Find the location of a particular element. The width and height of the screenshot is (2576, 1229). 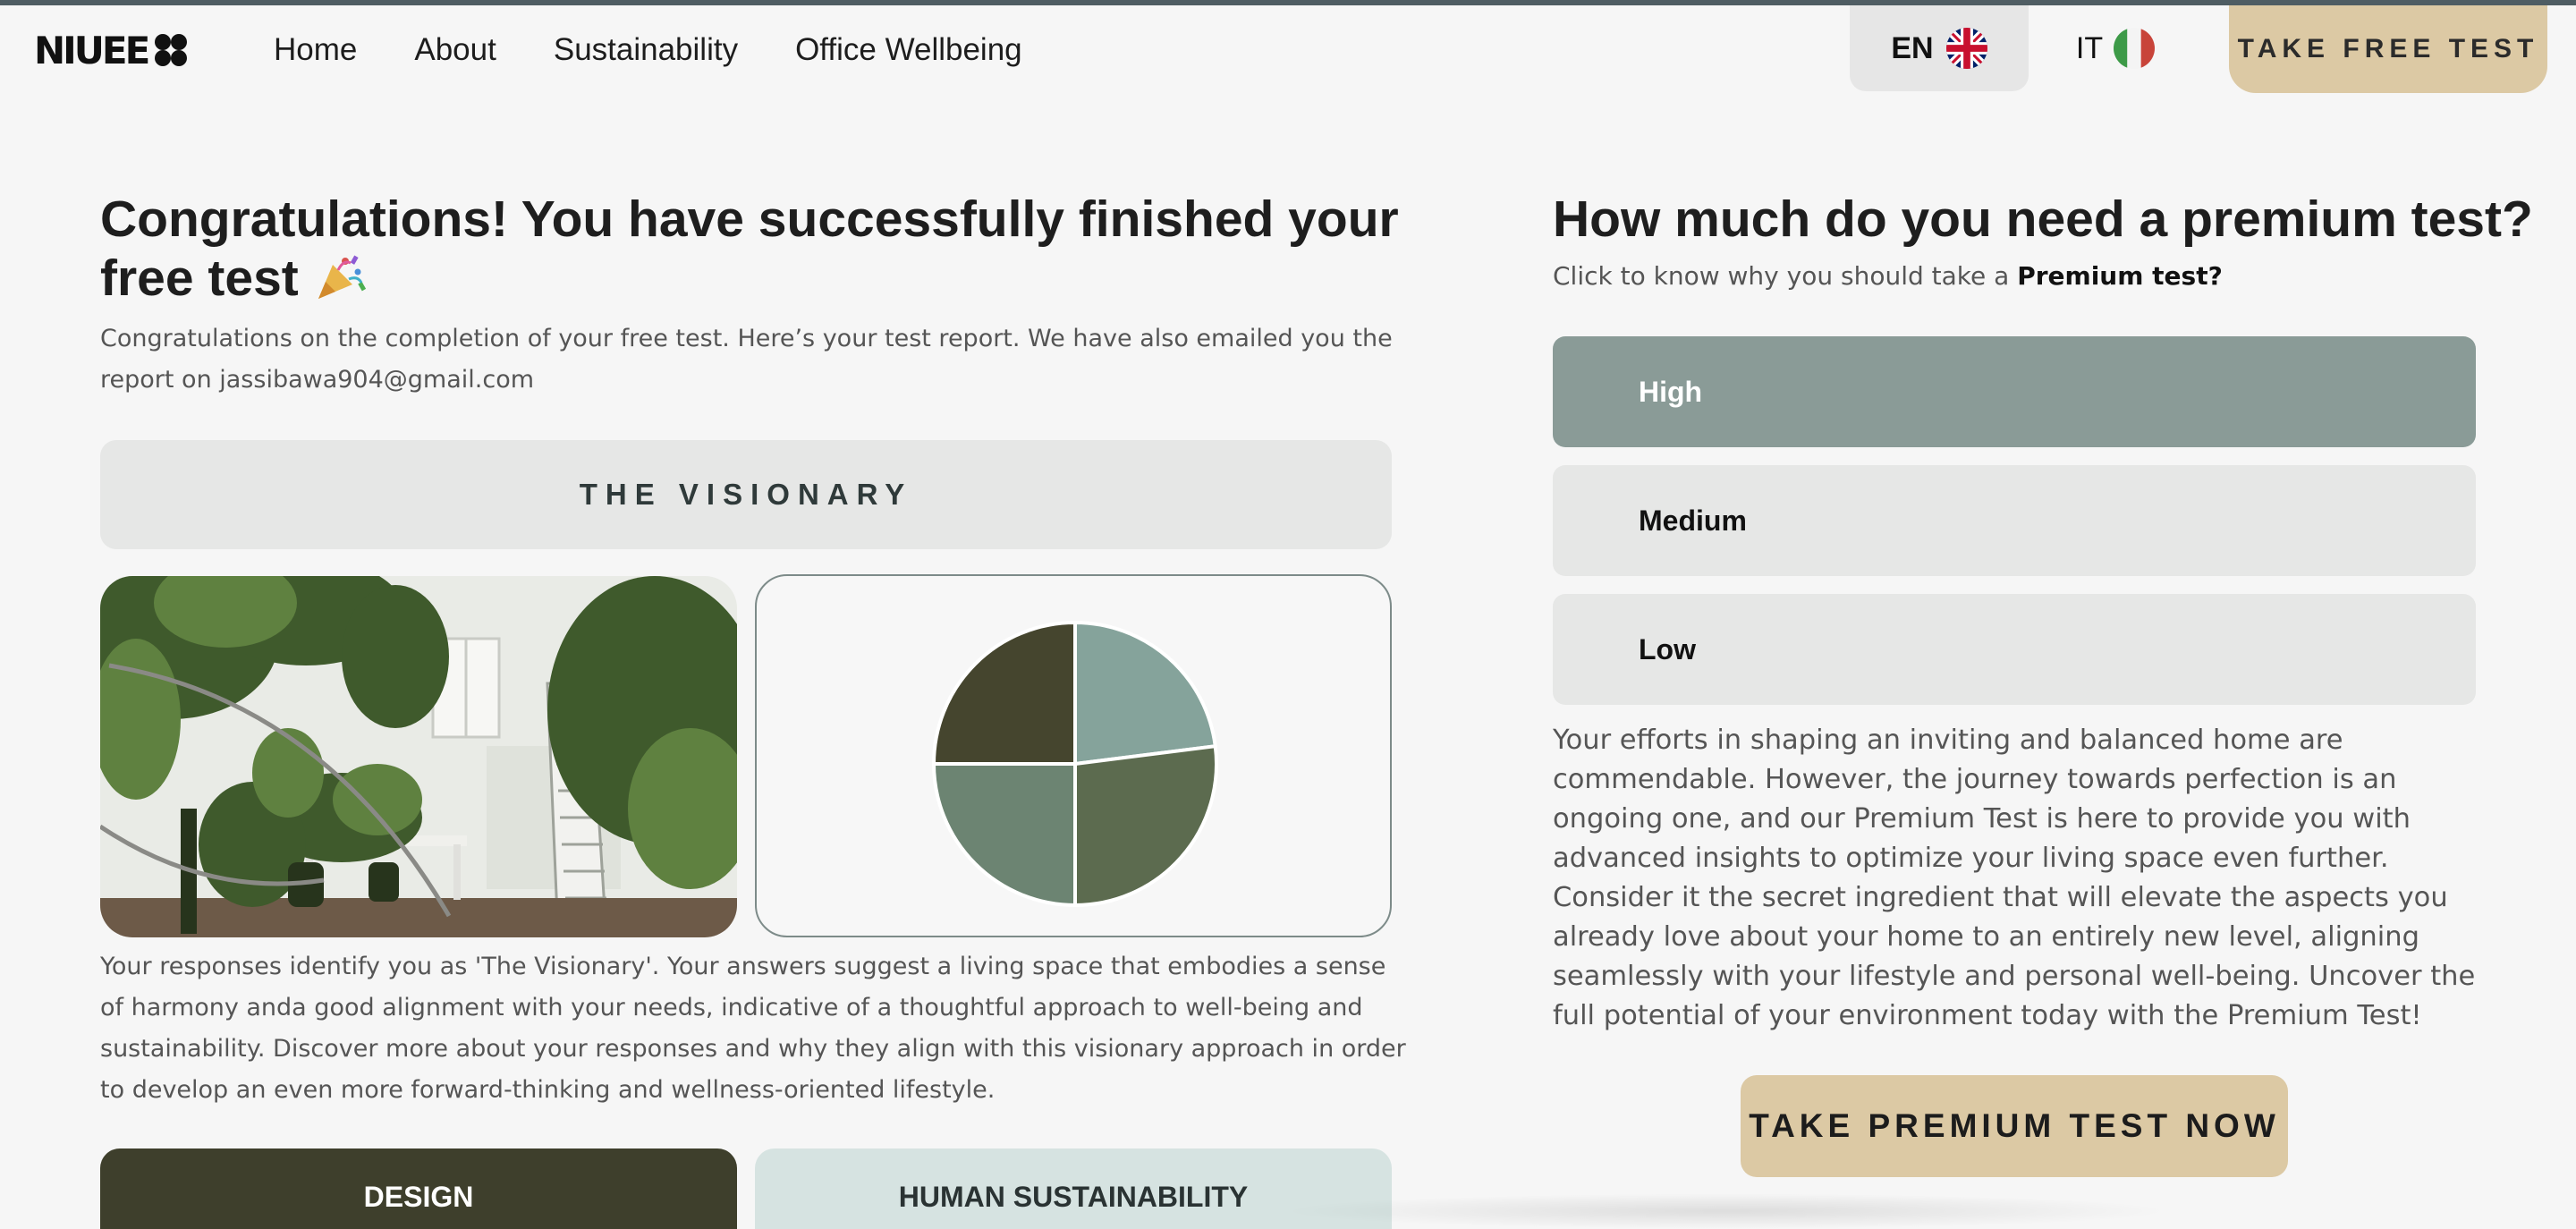

premium-test-link: Premium test? is located at coordinates (2120, 276).